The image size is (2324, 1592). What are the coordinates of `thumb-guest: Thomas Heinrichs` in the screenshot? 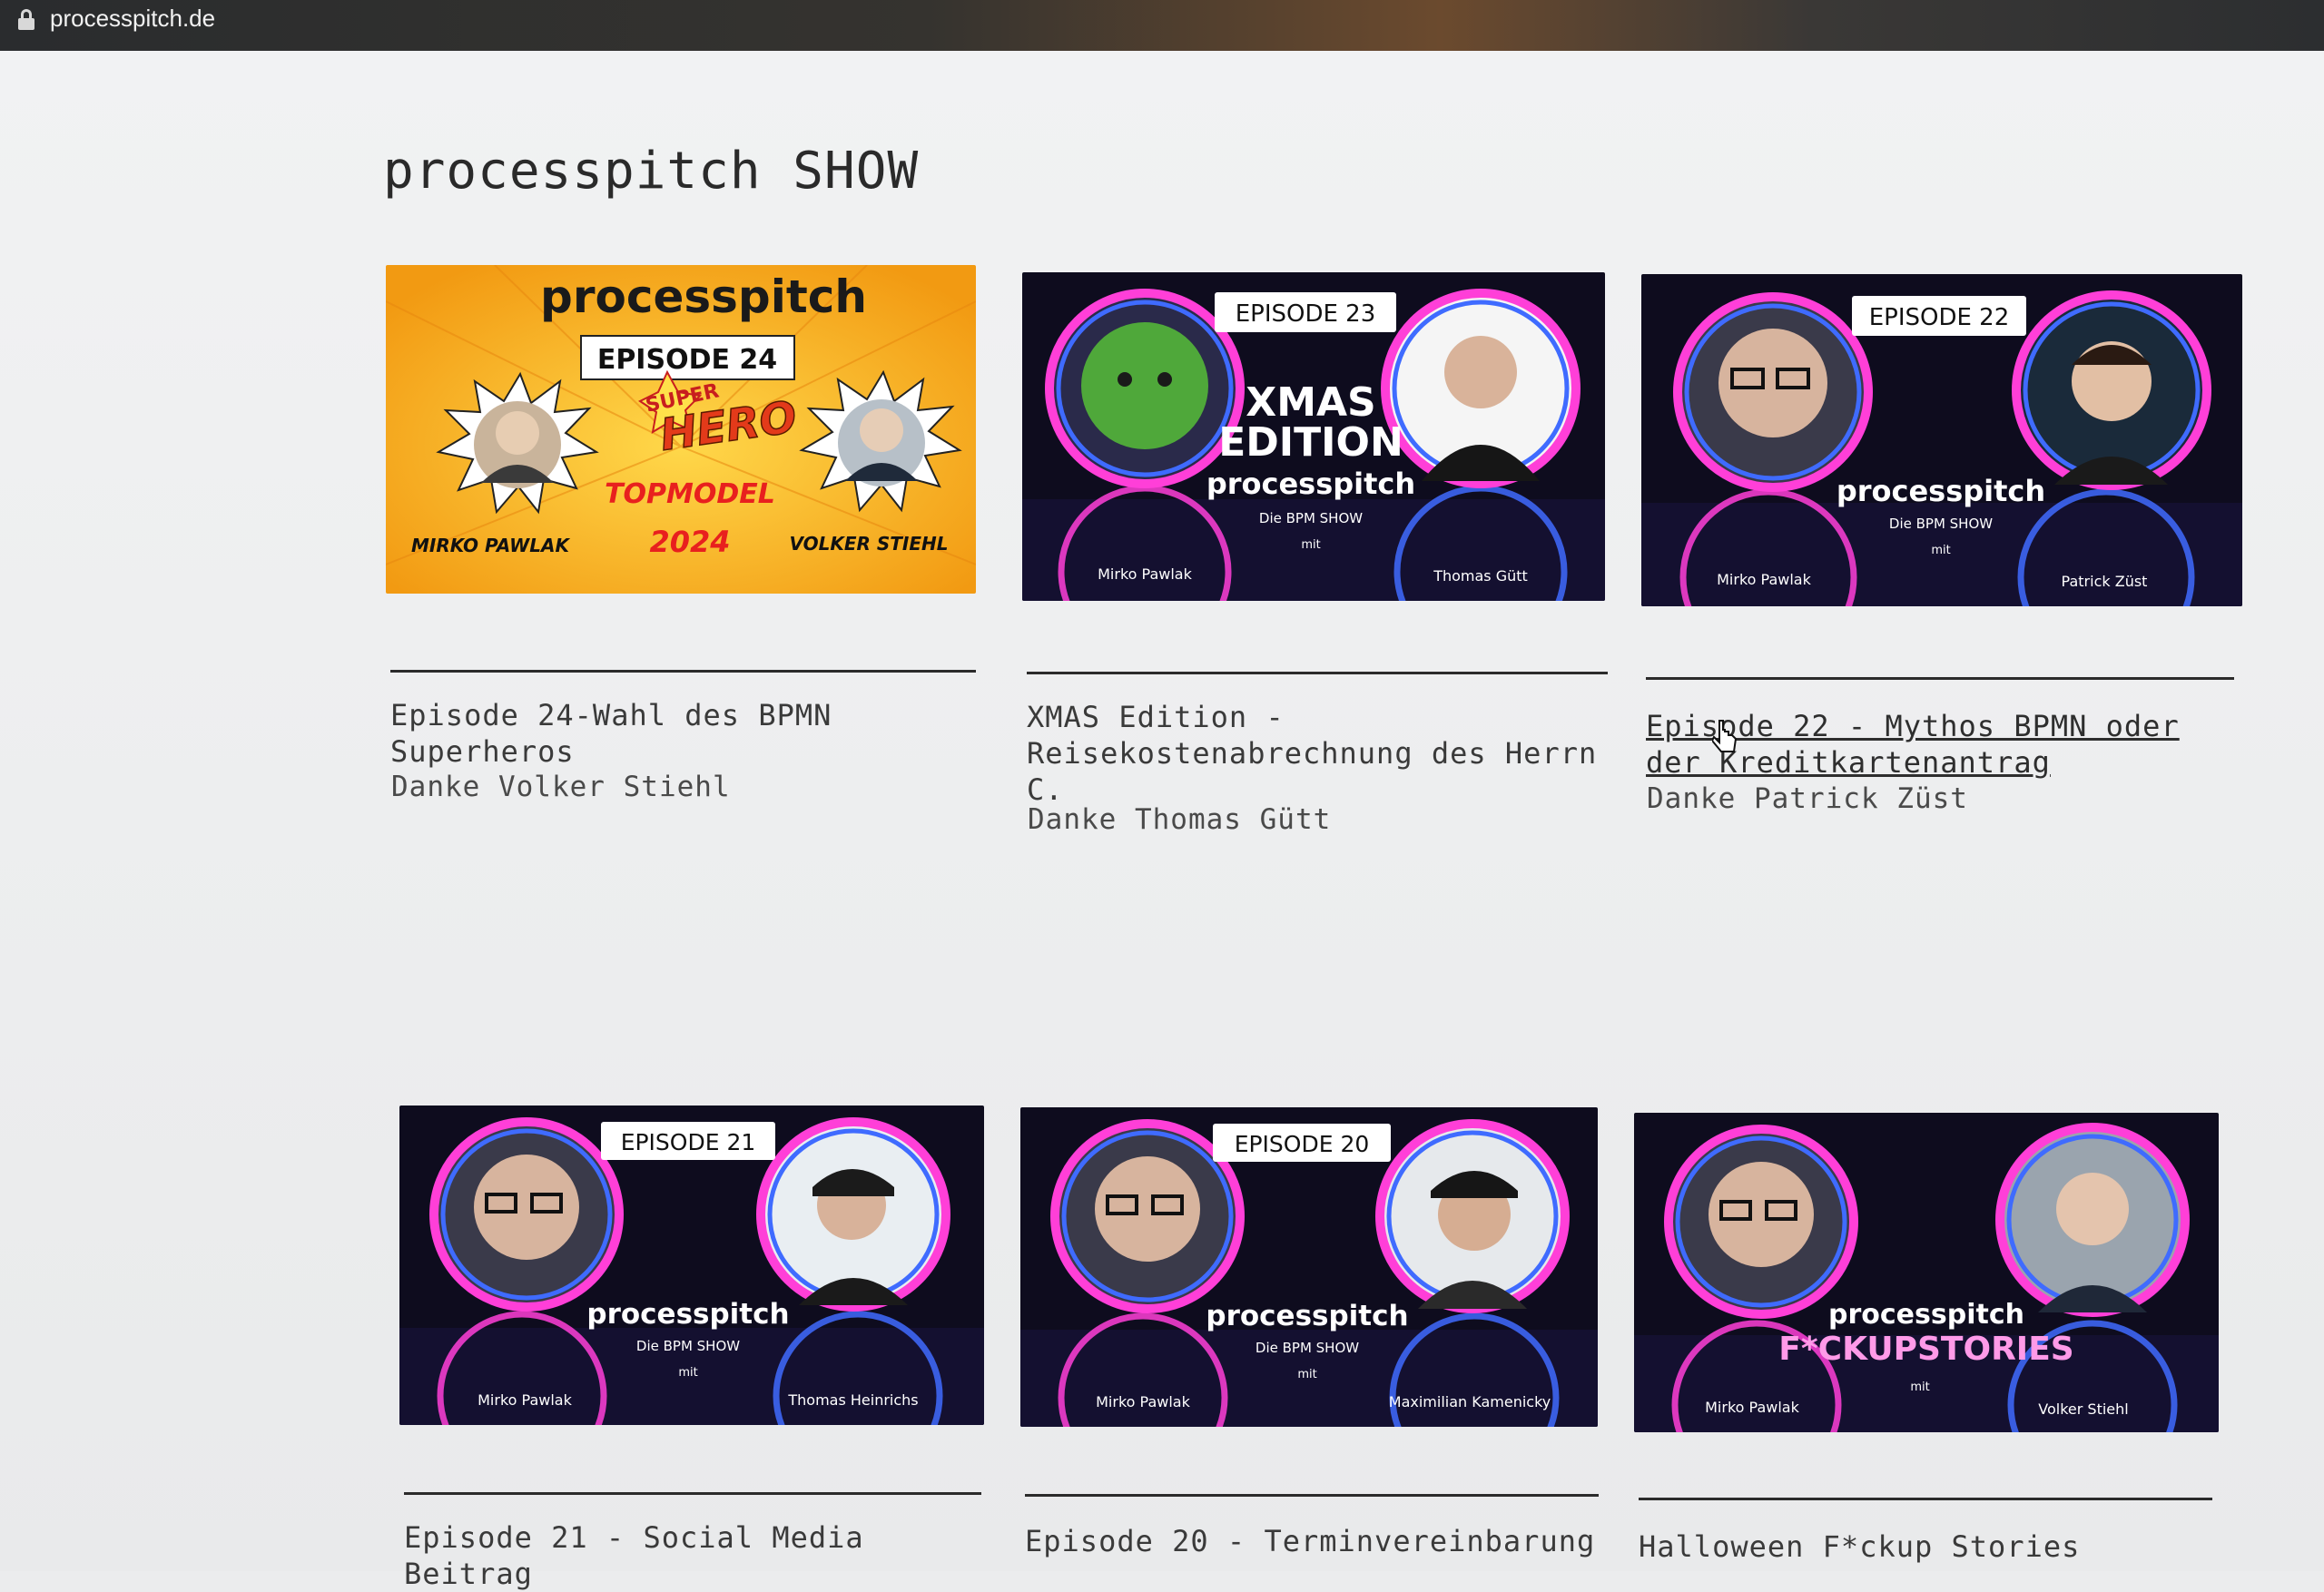 It's located at (852, 1400).